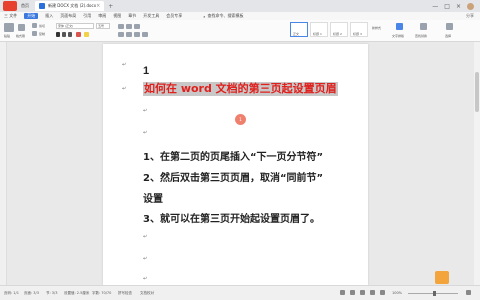  I want to click on align-center-icon, so click(129, 34).